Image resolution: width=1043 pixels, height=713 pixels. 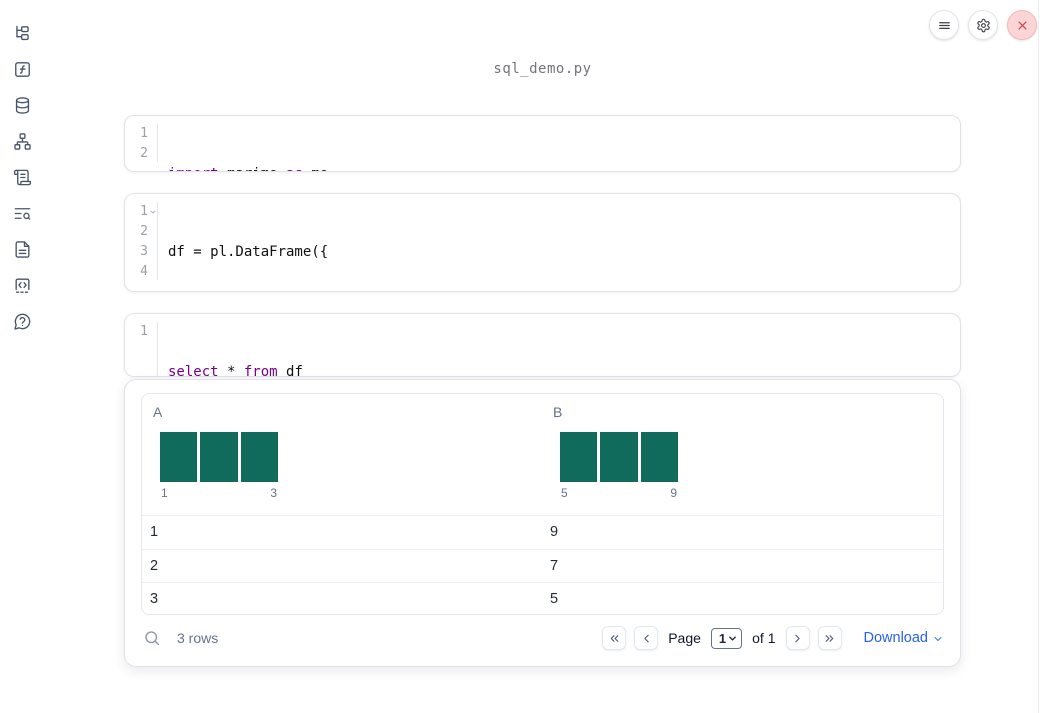 I want to click on table-cell: 1, so click(x=154, y=532).